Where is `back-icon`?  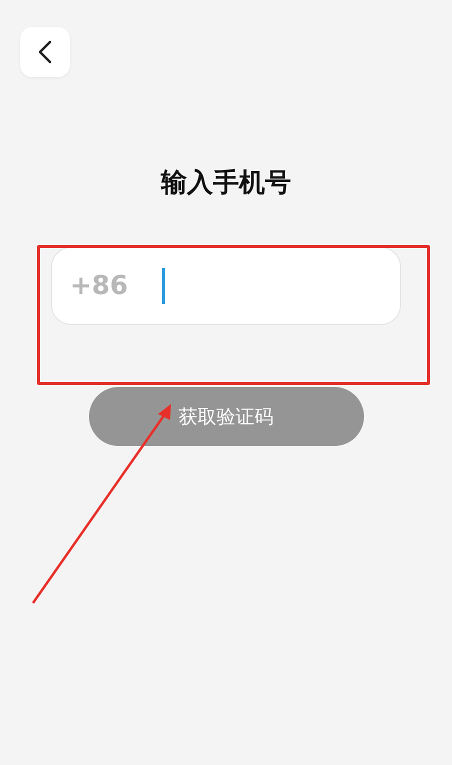
back-icon is located at coordinates (45, 52).